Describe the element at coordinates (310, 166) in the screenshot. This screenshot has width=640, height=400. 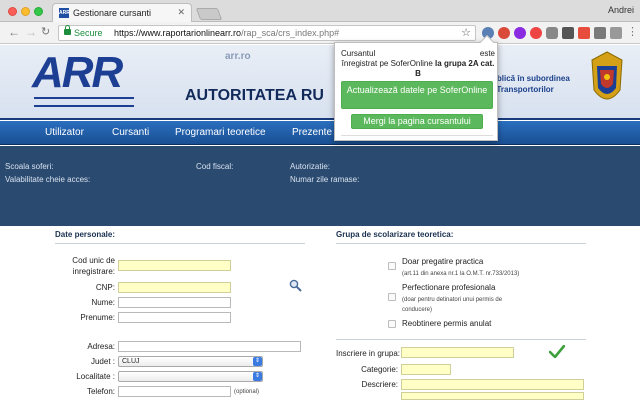
I see `autorizatie-label: Autorizatie:` at that location.